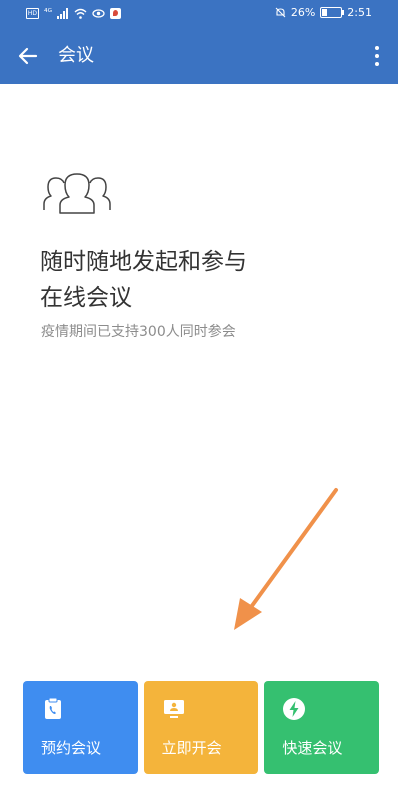 Image resolution: width=398 pixels, height=803 pixels. What do you see at coordinates (322, 727) in the screenshot?
I see `quick-meeting-button: 快速会议` at bounding box center [322, 727].